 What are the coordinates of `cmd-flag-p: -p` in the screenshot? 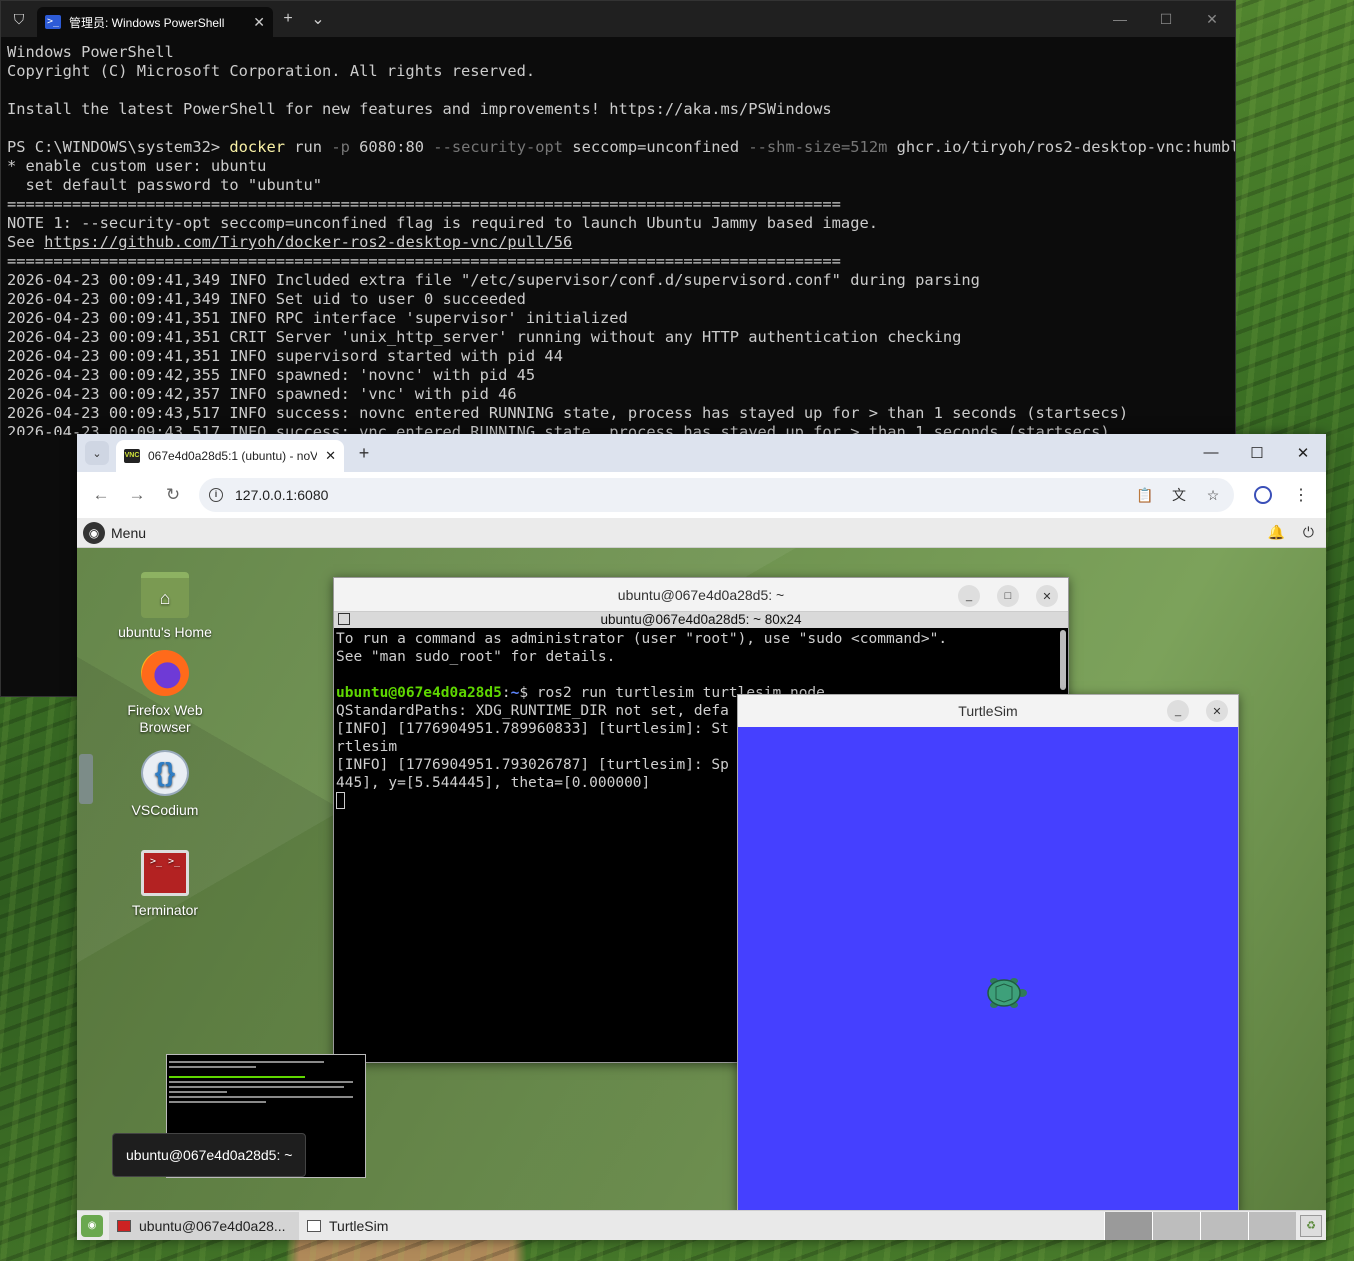 It's located at (340, 147).